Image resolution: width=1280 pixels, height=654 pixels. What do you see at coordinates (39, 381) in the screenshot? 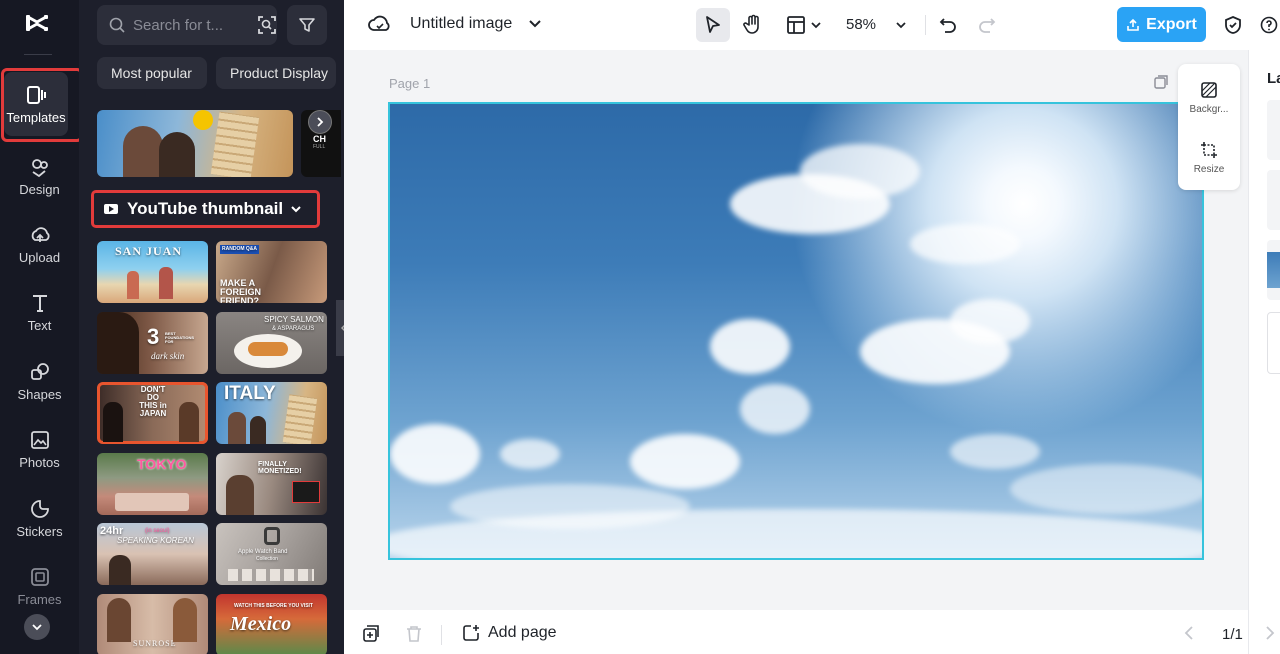
I see `rail-item-shapes: Shapes` at bounding box center [39, 381].